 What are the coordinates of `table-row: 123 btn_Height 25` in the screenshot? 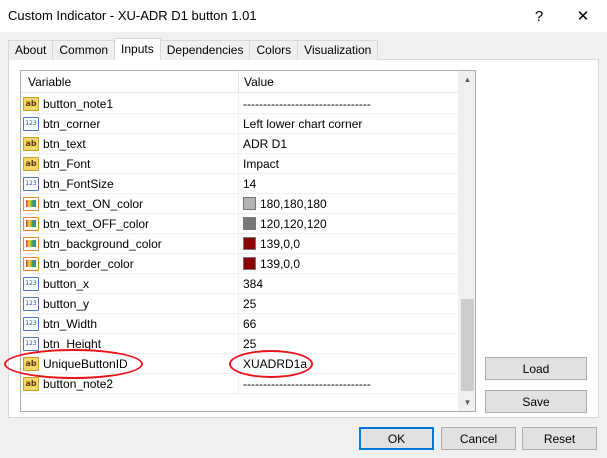 It's located at (239, 344).